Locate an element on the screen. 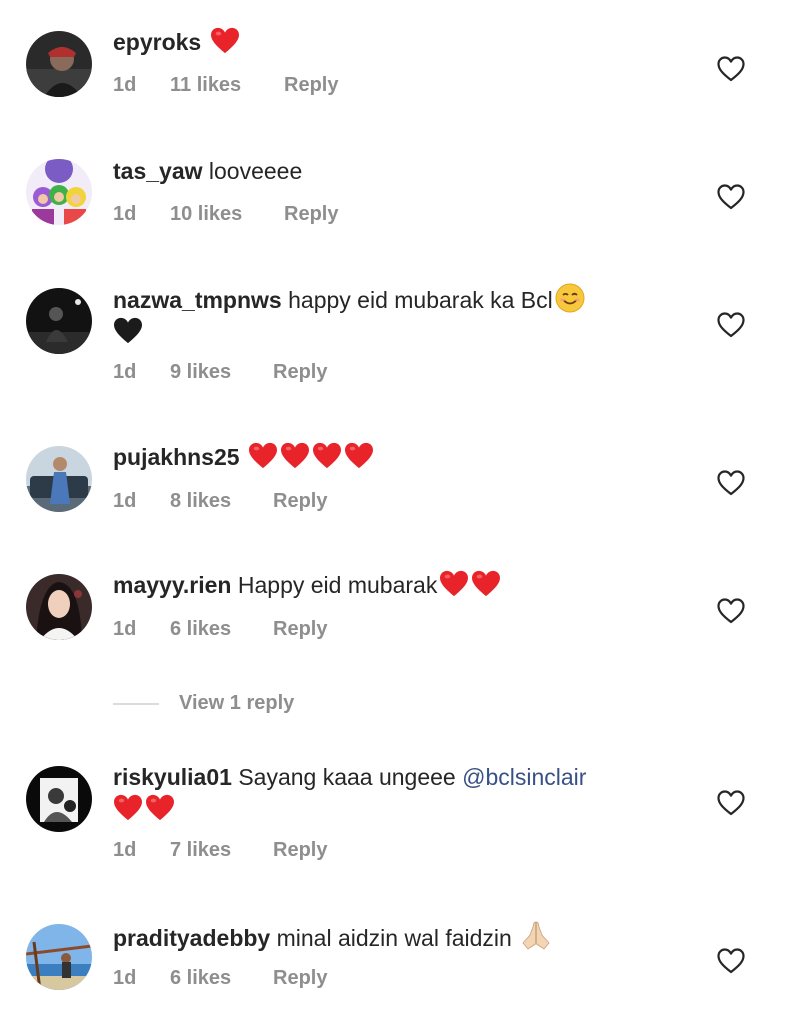 The image size is (790, 1024). view-replies-button: View 1 reply is located at coordinates (203, 703).